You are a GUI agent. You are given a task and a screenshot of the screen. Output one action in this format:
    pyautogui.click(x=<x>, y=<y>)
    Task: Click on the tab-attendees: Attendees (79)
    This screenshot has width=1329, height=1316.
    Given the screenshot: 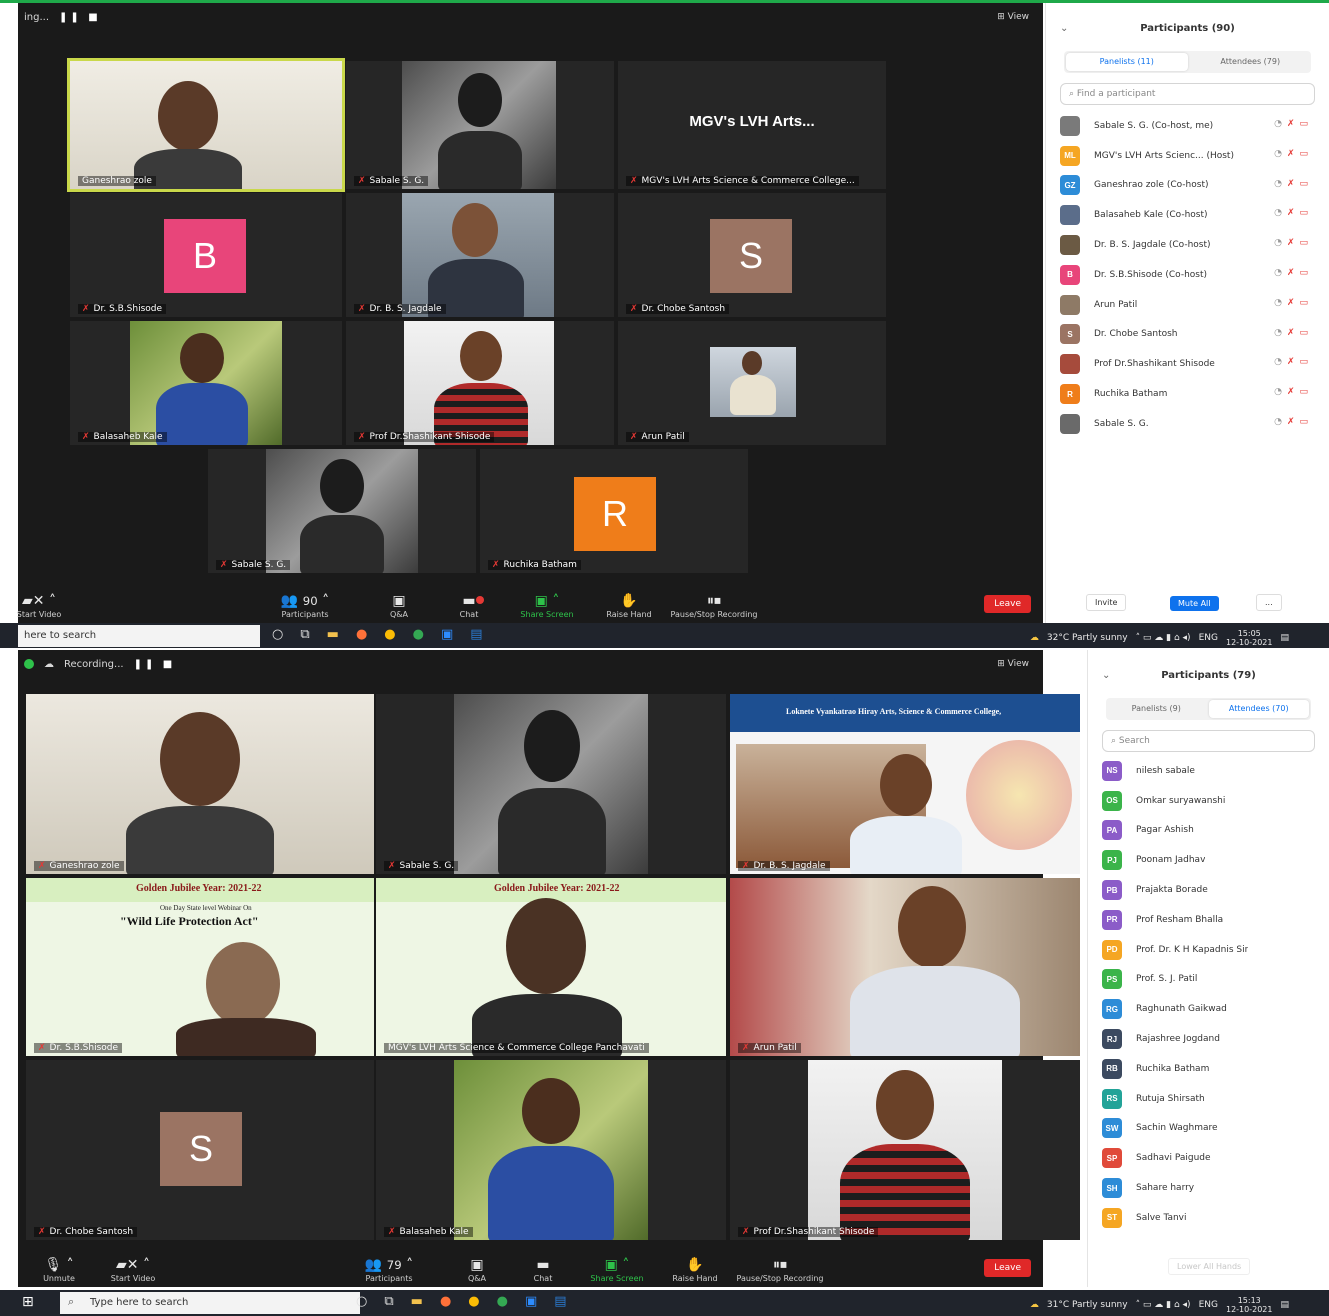 What is the action you would take?
    pyautogui.click(x=1251, y=62)
    